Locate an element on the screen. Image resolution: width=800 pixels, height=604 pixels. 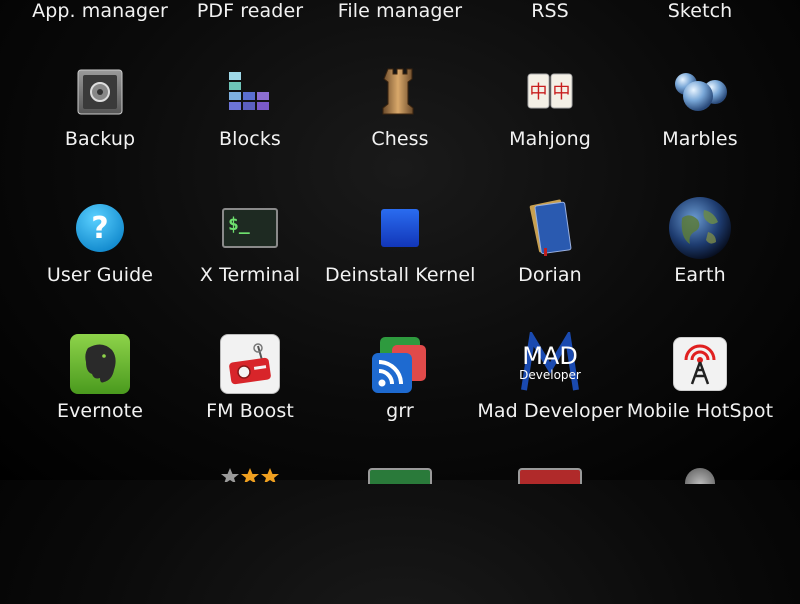
mad-title: MAD is located at coordinates (550, 356).